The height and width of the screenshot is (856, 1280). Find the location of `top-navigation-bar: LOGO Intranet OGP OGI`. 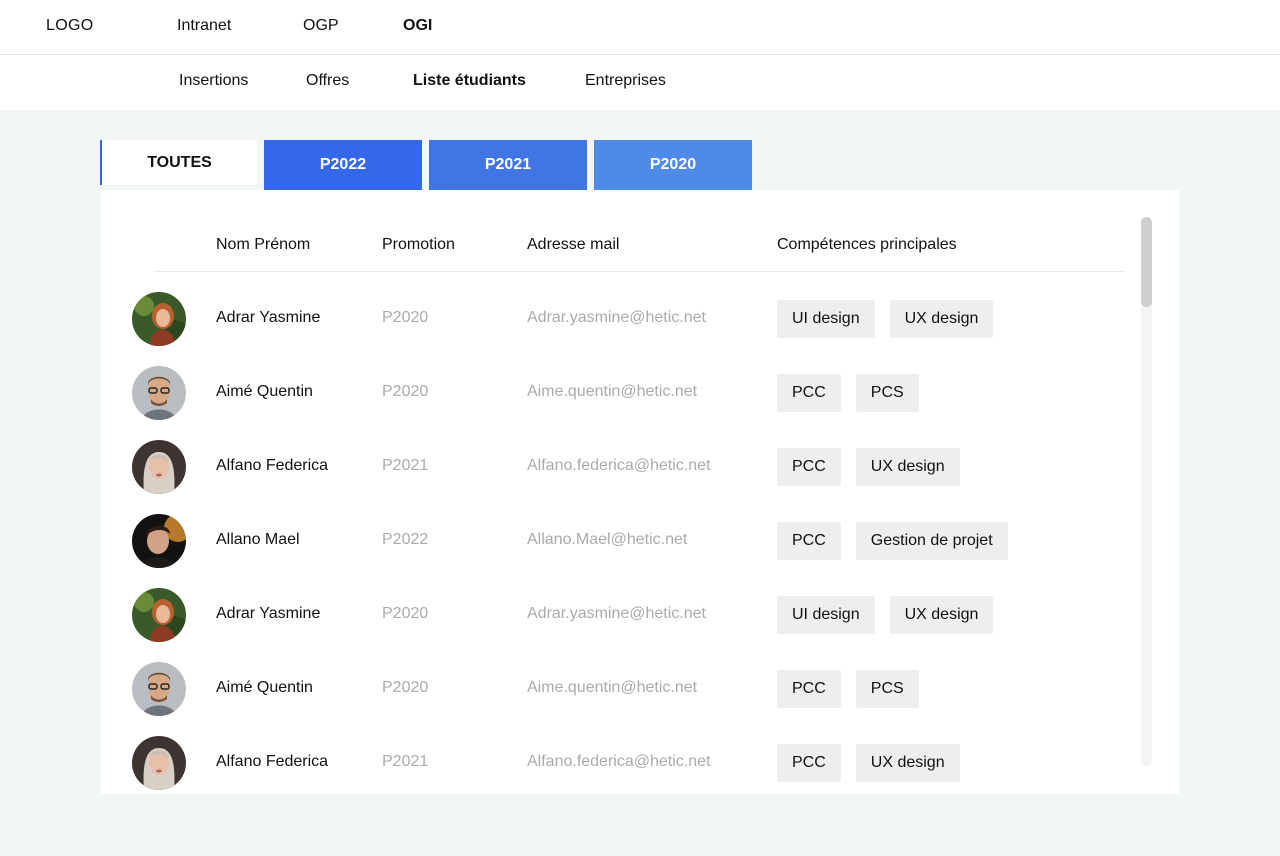

top-navigation-bar: LOGO Intranet OGP OGI is located at coordinates (640, 27).